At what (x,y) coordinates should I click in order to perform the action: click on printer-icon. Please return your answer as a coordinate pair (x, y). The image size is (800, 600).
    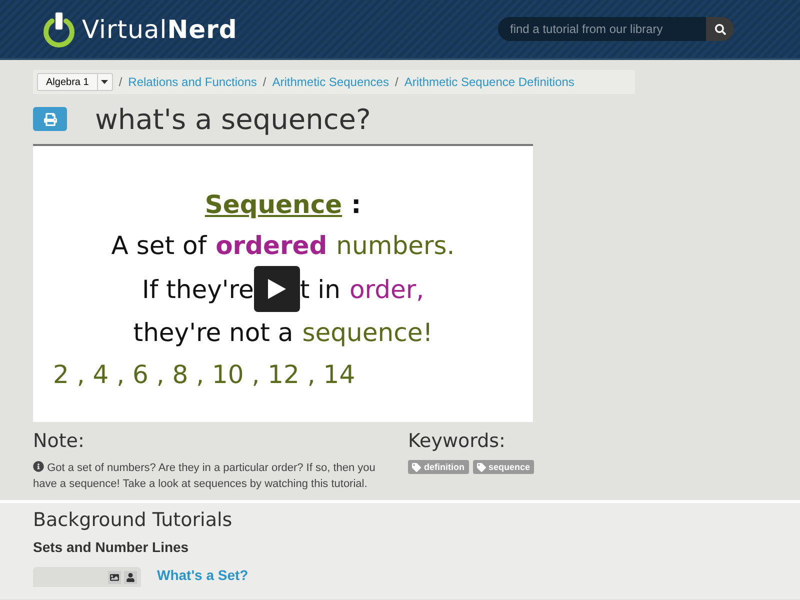
    Looking at the image, I should click on (50, 119).